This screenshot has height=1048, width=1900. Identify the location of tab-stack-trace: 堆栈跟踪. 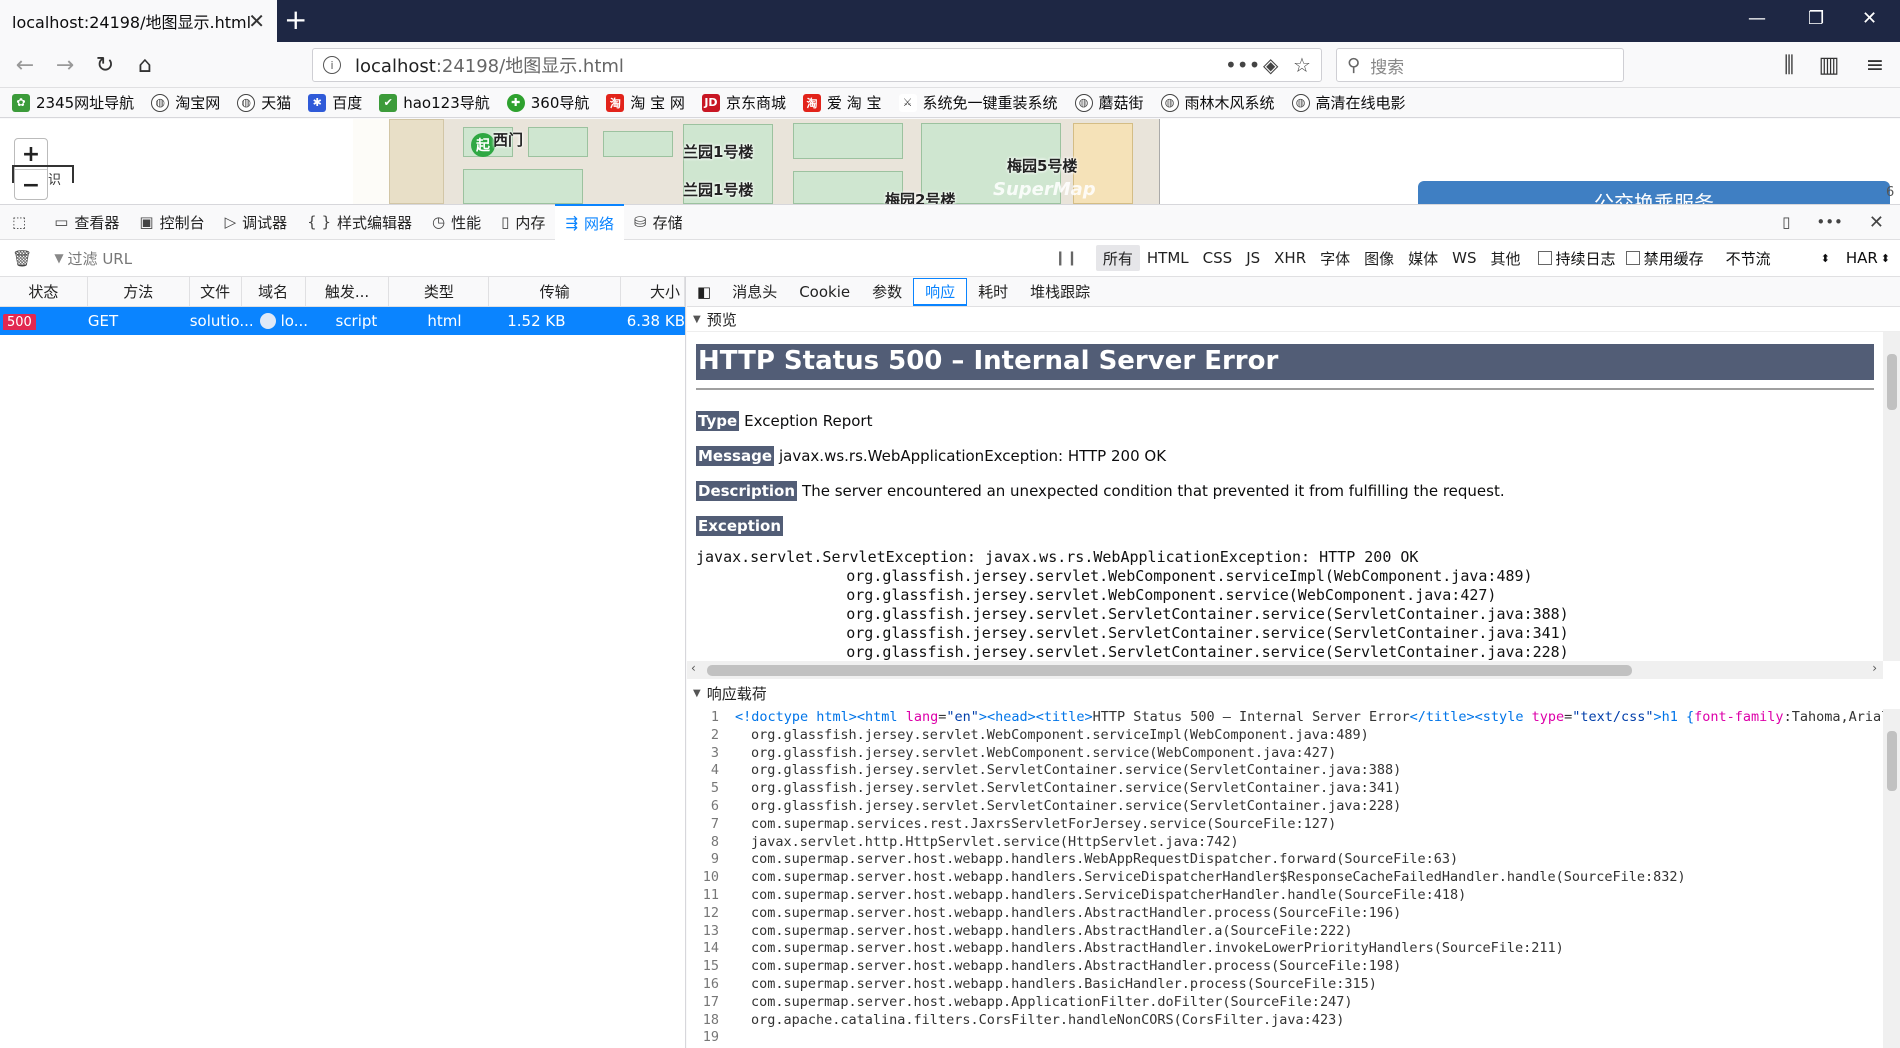
(1060, 292).